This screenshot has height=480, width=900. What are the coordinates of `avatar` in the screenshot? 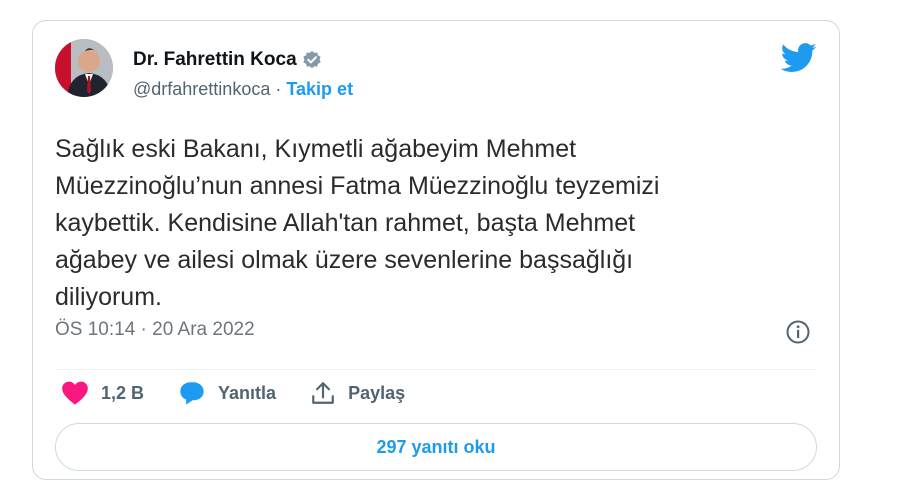 It's located at (84, 68).